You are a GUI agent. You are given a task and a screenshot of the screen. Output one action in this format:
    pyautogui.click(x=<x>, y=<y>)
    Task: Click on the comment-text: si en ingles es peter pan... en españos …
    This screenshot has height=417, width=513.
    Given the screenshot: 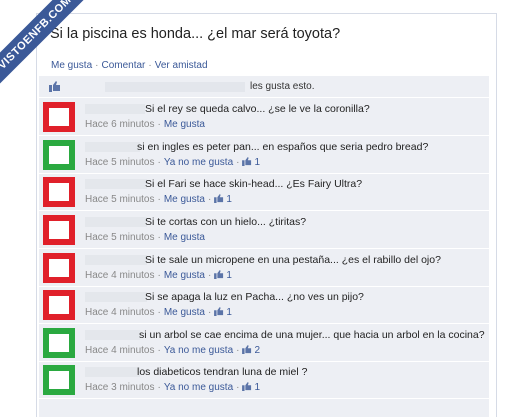 What is the action you would take?
    pyautogui.click(x=283, y=147)
    